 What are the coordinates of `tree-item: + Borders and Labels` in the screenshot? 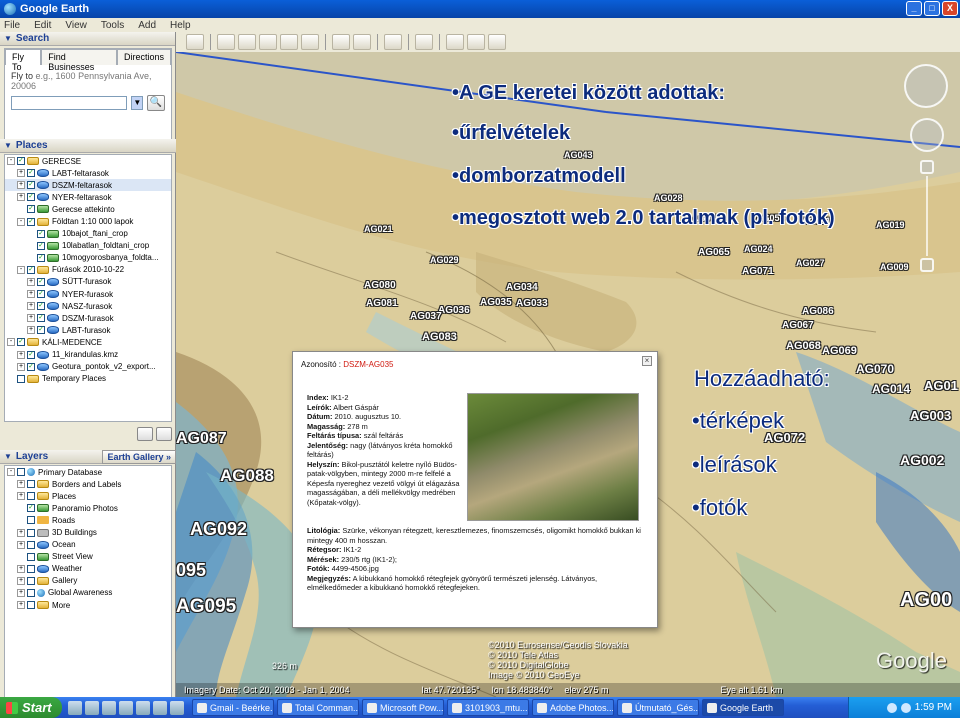 It's located at (88, 484).